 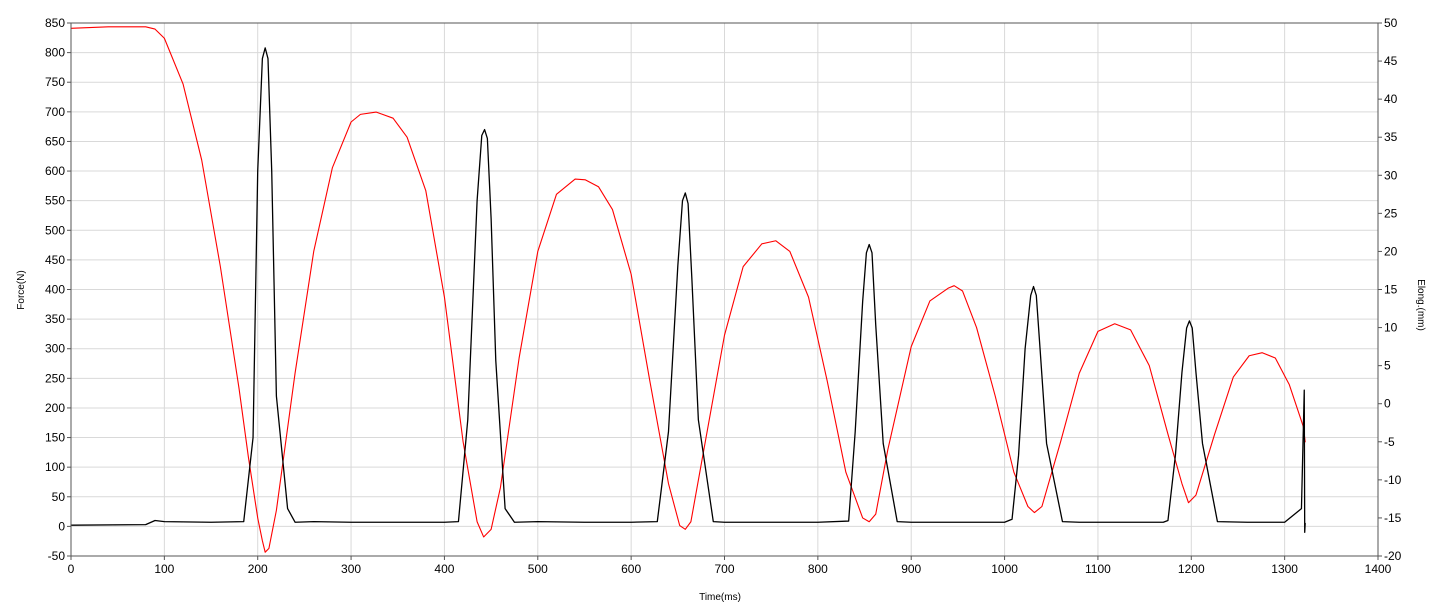 What do you see at coordinates (818, 569) in the screenshot?
I see `x-tick-label: 800` at bounding box center [818, 569].